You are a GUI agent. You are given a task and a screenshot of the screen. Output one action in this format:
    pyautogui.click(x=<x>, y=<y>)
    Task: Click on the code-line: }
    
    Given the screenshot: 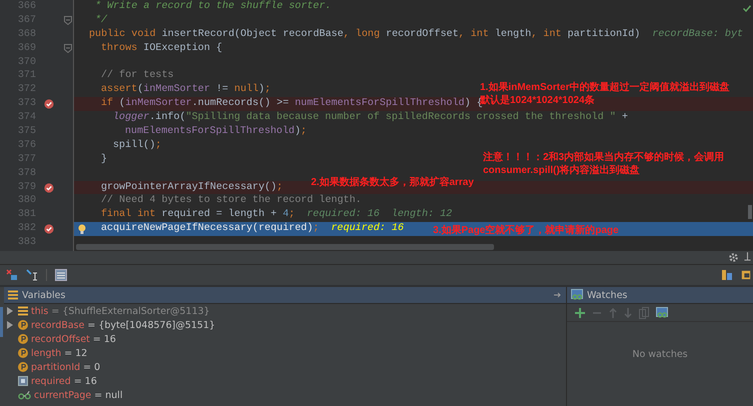 What is the action you would take?
    pyautogui.click(x=104, y=159)
    